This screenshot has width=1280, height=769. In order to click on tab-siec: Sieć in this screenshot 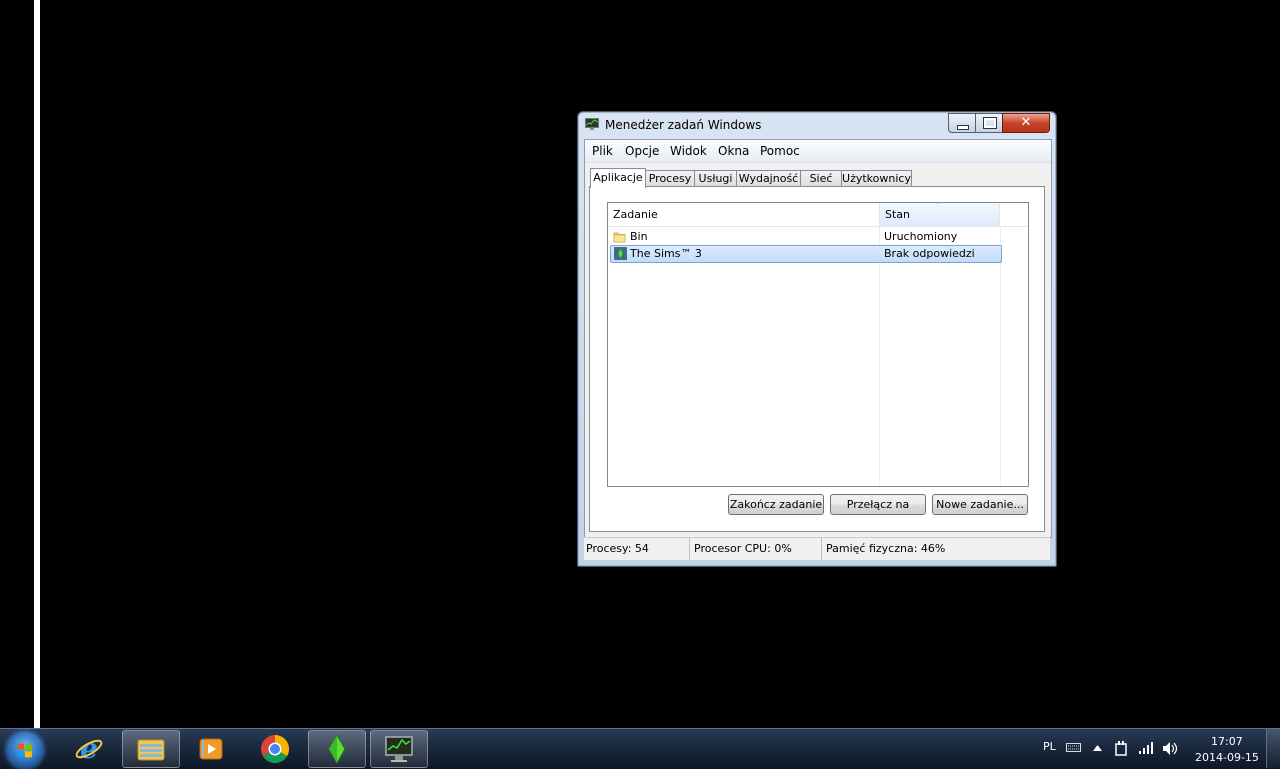, I will do `click(821, 178)`.